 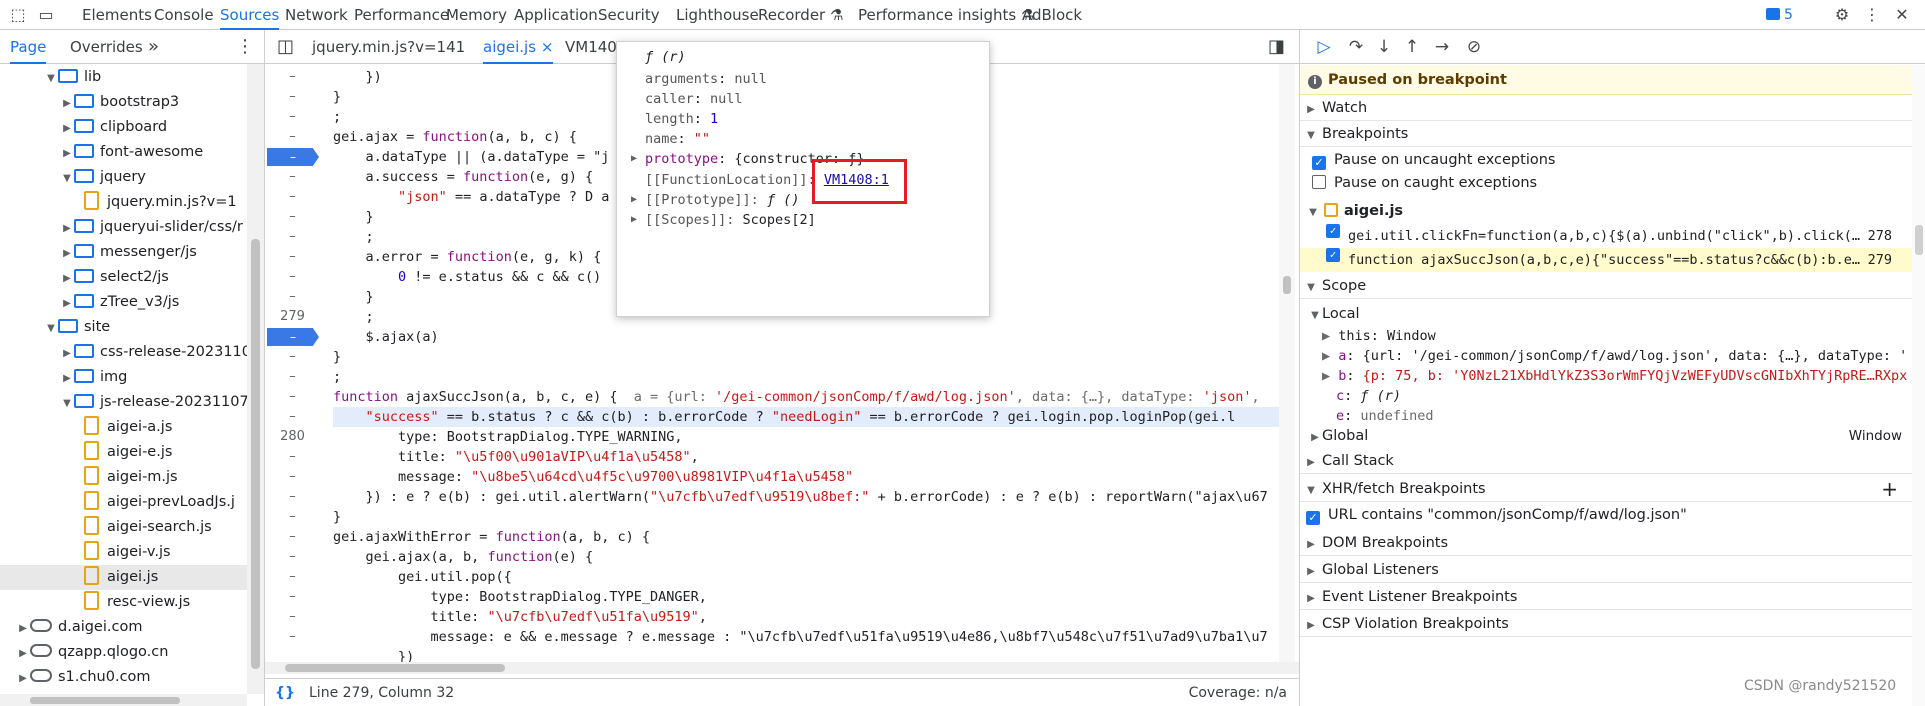 I want to click on code-line: "json" == a.dataType ? D a, so click(x=471, y=197).